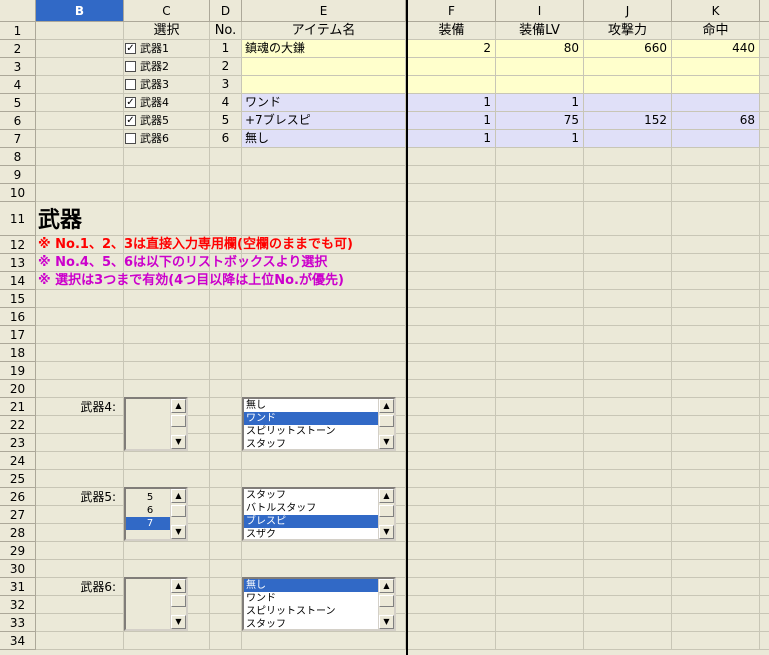 This screenshot has width=769, height=655. What do you see at coordinates (18, 461) in the screenshot?
I see `row-header: 24` at bounding box center [18, 461].